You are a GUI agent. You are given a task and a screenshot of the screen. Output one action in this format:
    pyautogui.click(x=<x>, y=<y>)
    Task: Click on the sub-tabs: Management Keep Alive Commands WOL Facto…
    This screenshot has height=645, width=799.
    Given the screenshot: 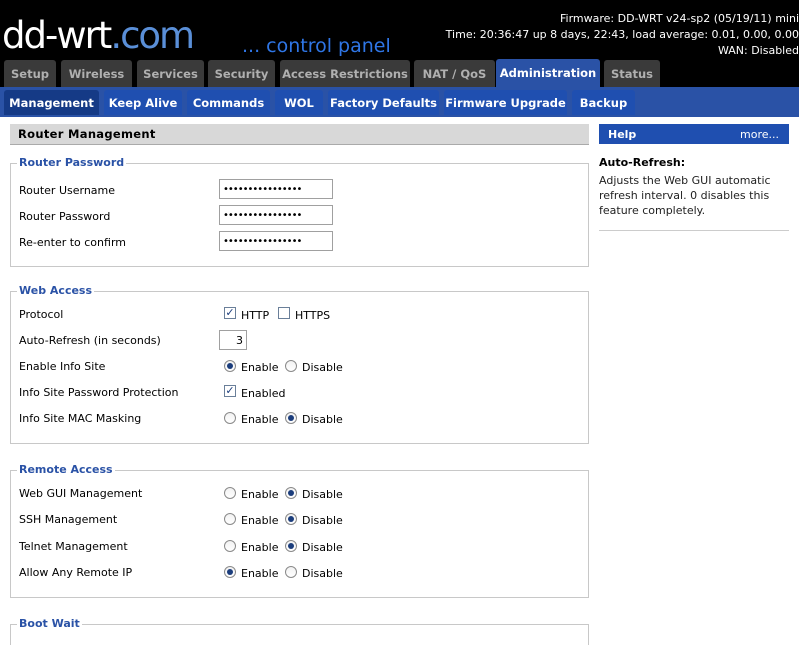 What is the action you would take?
    pyautogui.click(x=399, y=102)
    